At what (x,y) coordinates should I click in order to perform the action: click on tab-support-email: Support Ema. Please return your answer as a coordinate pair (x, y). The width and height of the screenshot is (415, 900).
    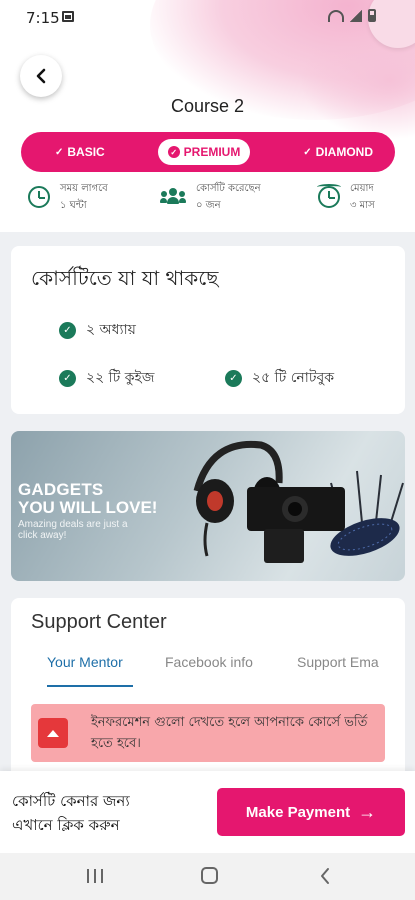
    Looking at the image, I should click on (338, 662).